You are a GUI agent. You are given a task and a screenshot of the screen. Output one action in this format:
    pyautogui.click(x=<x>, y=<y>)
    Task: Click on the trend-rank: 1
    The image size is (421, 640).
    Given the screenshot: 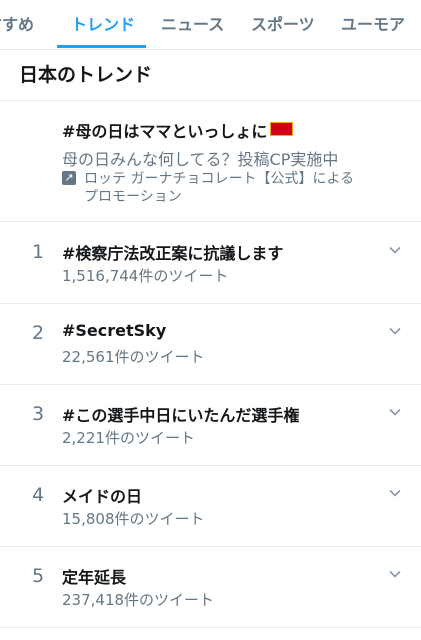 What is the action you would take?
    pyautogui.click(x=38, y=252)
    